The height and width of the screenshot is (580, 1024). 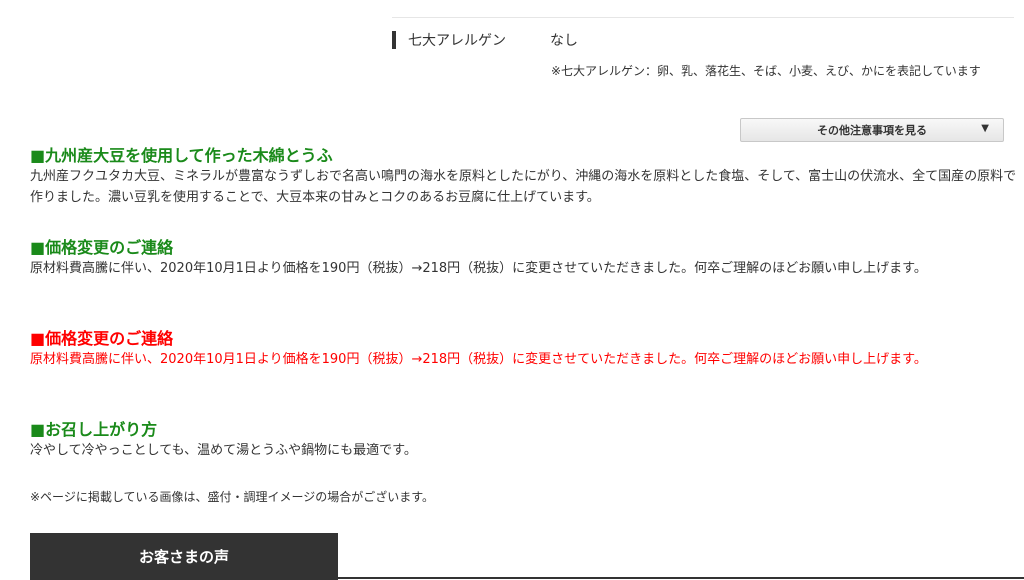 I want to click on more-notes-label: その他注意事項を見る, so click(x=872, y=130).